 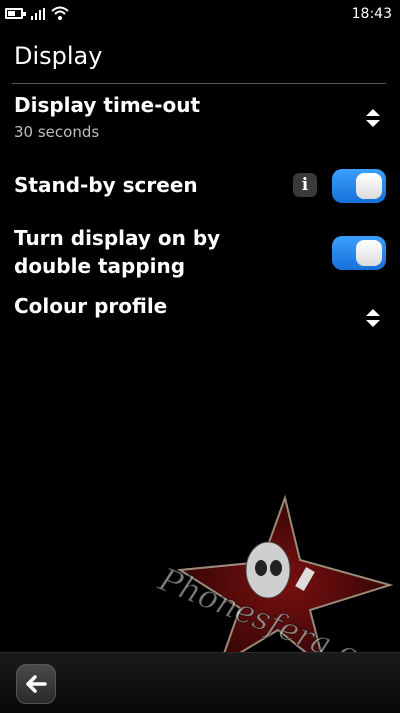 What do you see at coordinates (15, 13) in the screenshot?
I see `battery-icon` at bounding box center [15, 13].